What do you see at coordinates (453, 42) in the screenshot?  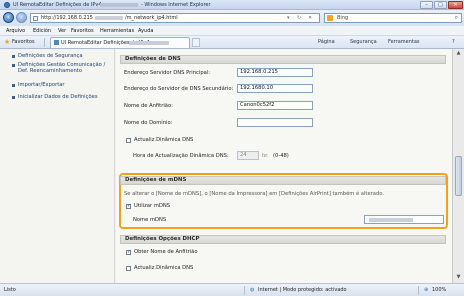 I see `toolbar-help: ?` at bounding box center [453, 42].